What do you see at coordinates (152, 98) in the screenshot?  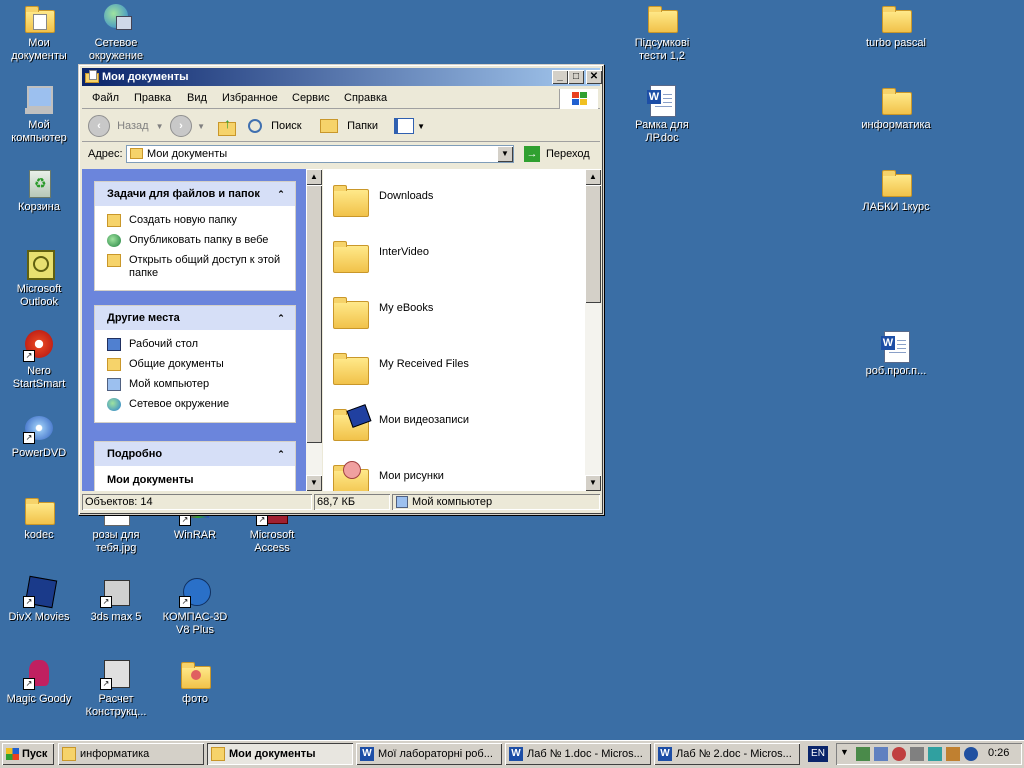 I see `menu-edit: Правка` at bounding box center [152, 98].